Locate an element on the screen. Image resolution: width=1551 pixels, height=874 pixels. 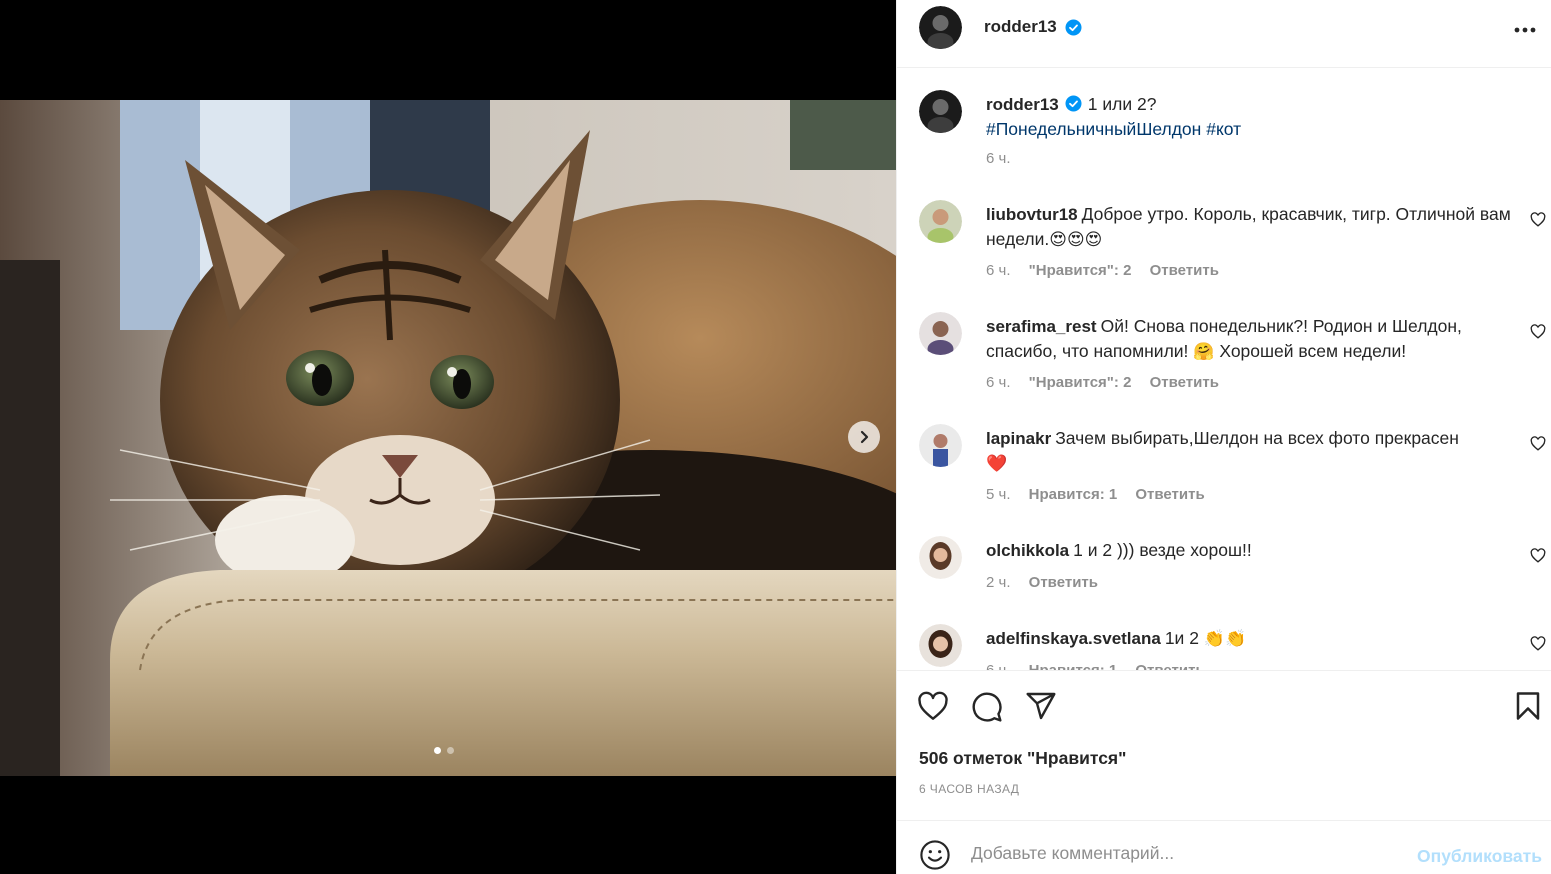
comment-input is located at coordinates (1181, 853).